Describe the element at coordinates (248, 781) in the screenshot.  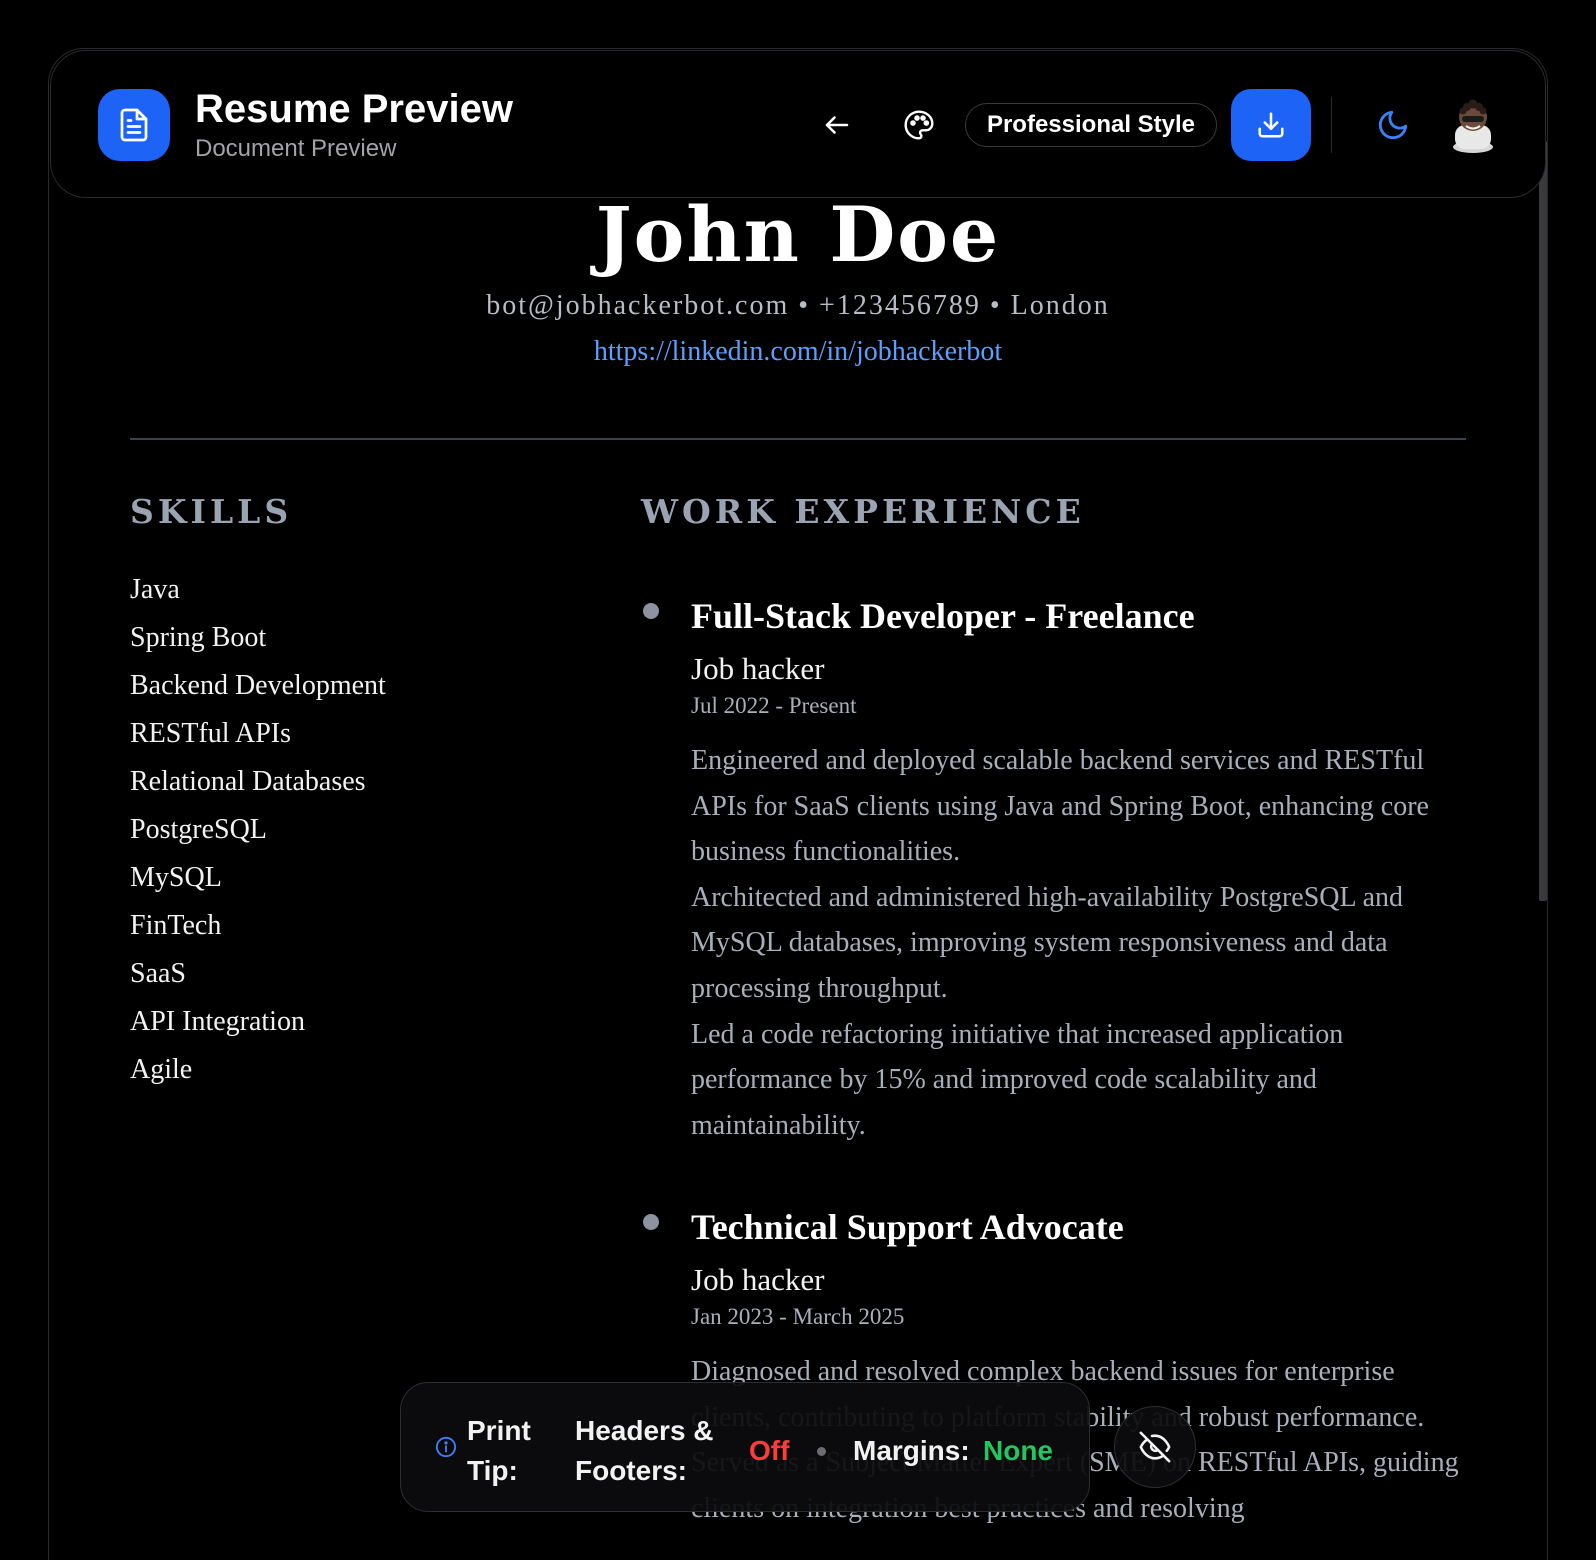
I see `skill-item: Relational Databases` at that location.